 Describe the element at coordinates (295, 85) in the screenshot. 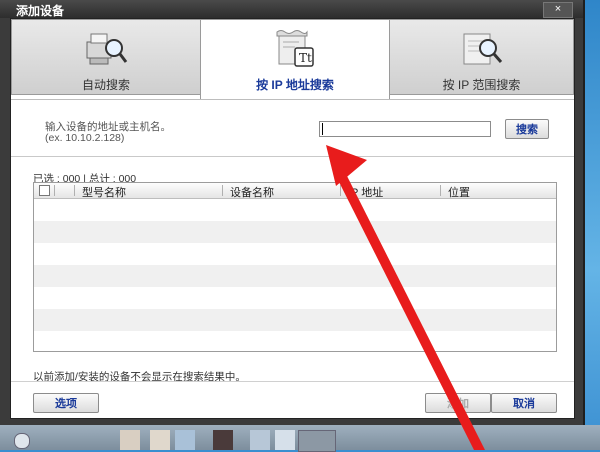

I see `tab-ip-address-label: 按 IP 地址搜索` at that location.